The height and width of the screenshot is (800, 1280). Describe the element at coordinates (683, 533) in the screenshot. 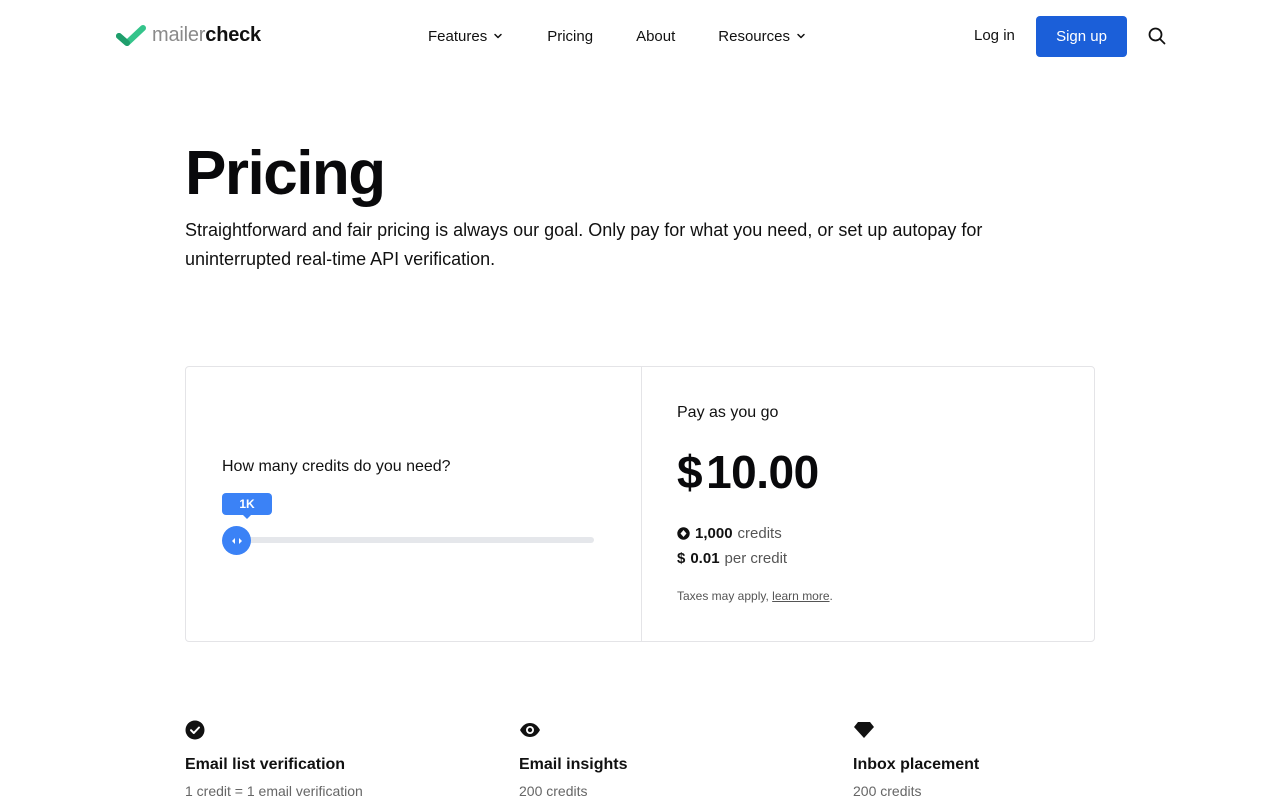

I see `credit-coin-icon` at that location.